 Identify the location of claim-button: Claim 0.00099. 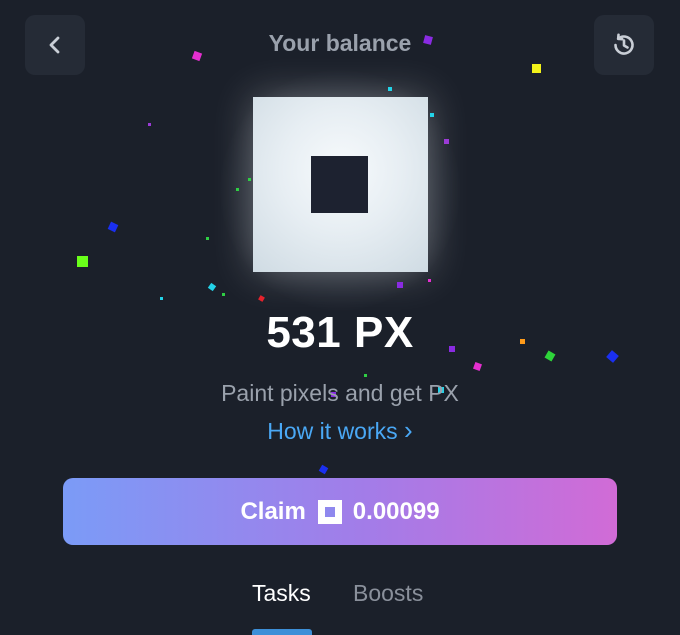
(340, 511).